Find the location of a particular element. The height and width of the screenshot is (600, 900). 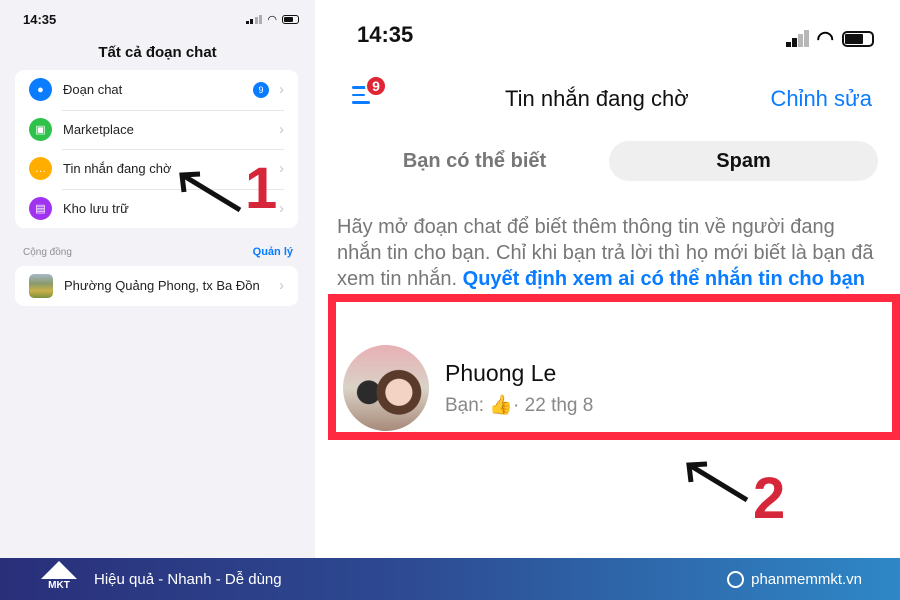

chat-bubble-icon: ● is located at coordinates (40, 90).